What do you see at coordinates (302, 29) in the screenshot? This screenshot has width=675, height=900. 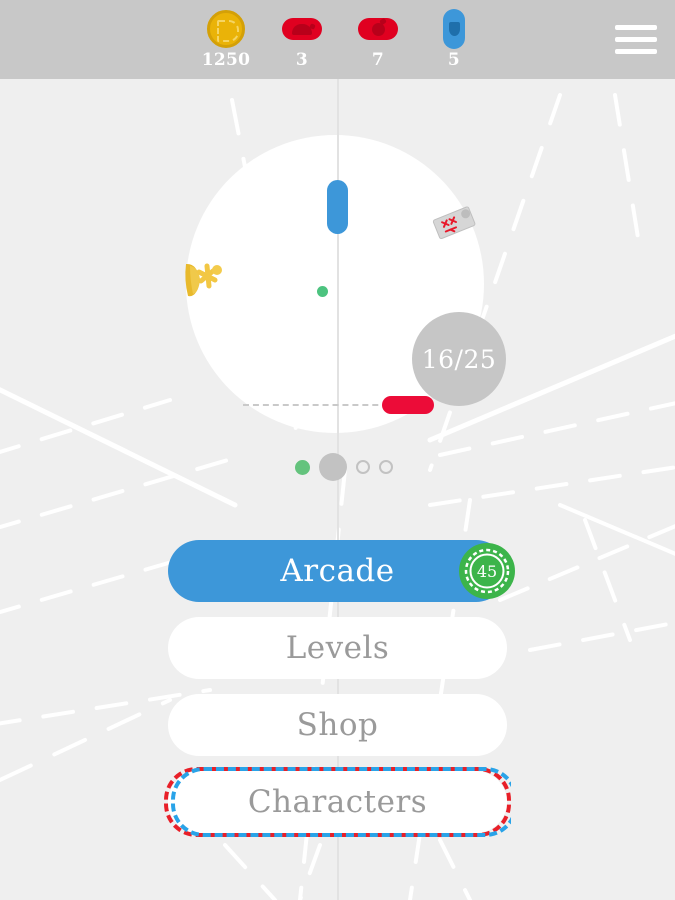 I see `snail-icon` at bounding box center [302, 29].